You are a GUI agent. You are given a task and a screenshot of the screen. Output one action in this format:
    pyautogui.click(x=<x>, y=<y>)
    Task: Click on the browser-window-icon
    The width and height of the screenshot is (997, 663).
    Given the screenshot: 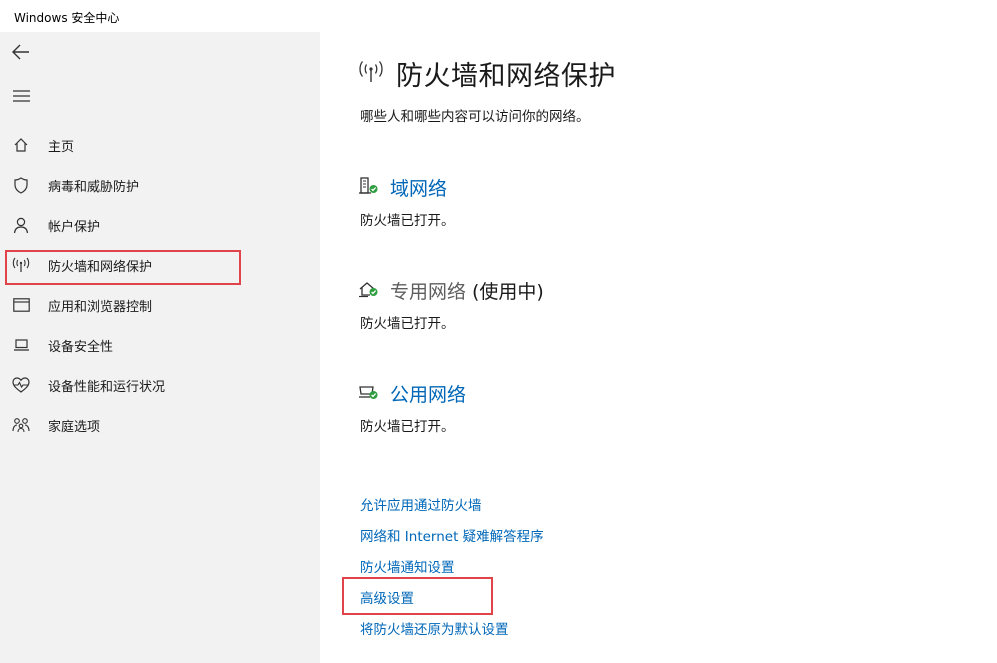 What is the action you would take?
    pyautogui.click(x=21, y=305)
    